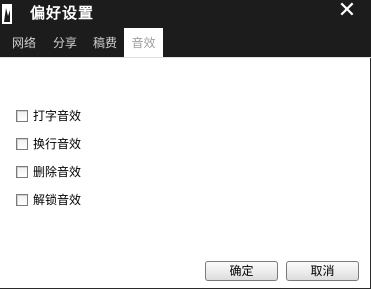 The image size is (371, 289). What do you see at coordinates (22, 116) in the screenshot?
I see `typing-sound-checkbox` at bounding box center [22, 116].